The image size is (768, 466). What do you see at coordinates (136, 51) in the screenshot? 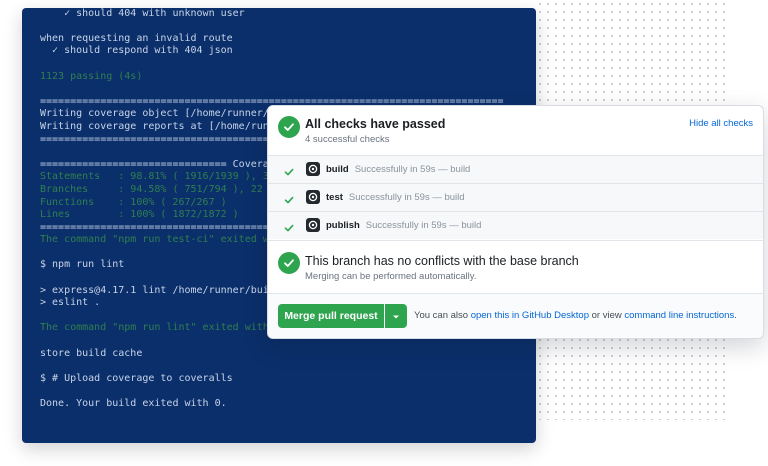
I see `terminal-line: ✓ should respond with 404 json` at bounding box center [136, 51].